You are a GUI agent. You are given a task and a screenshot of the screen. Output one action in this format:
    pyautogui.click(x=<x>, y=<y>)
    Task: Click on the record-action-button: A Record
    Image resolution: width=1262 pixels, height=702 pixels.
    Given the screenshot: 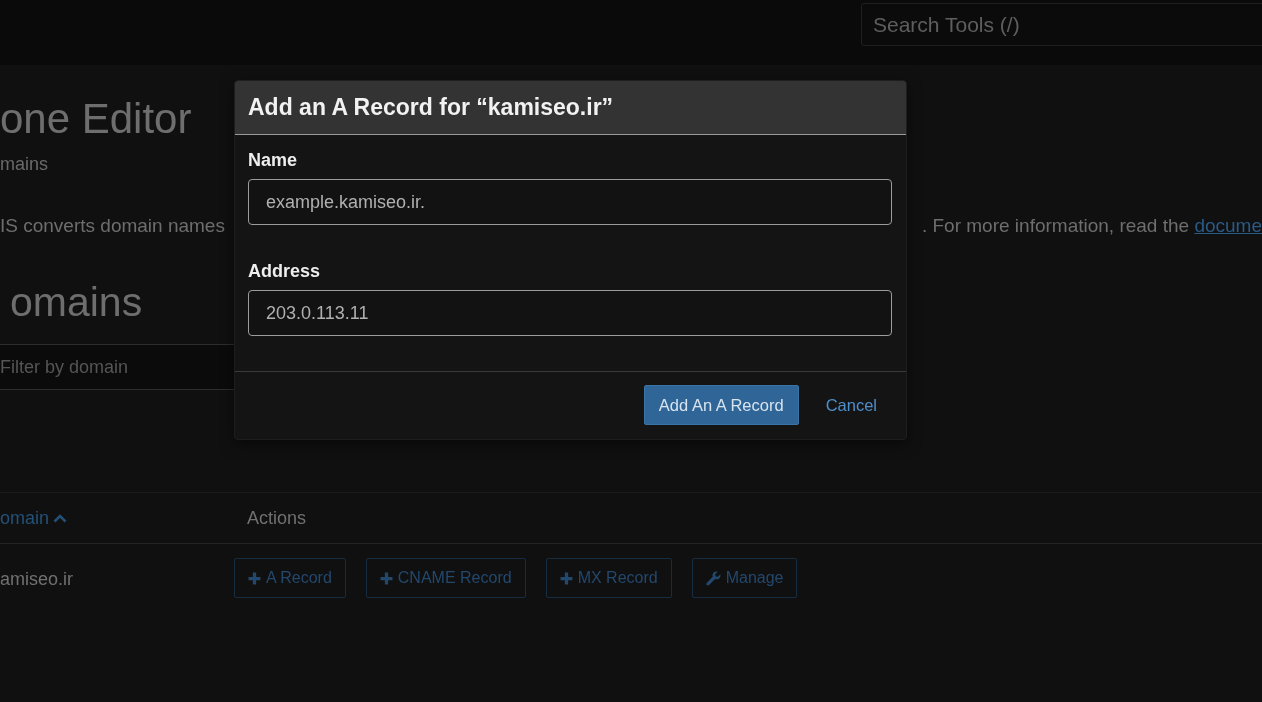 What is the action you would take?
    pyautogui.click(x=290, y=578)
    